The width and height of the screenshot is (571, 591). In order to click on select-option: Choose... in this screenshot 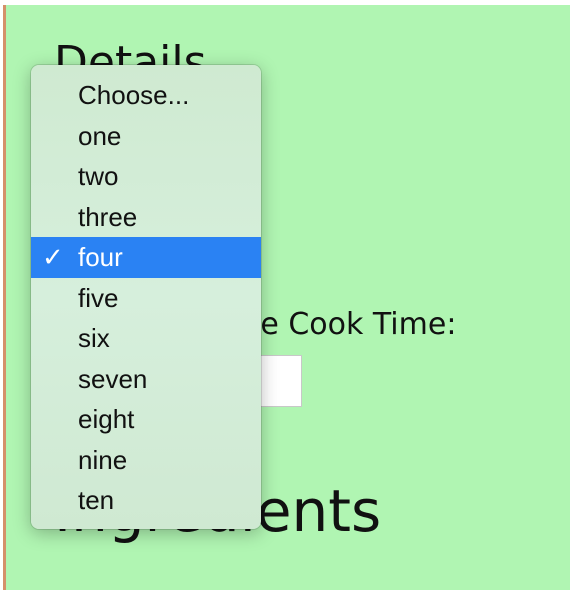, I will do `click(146, 95)`.